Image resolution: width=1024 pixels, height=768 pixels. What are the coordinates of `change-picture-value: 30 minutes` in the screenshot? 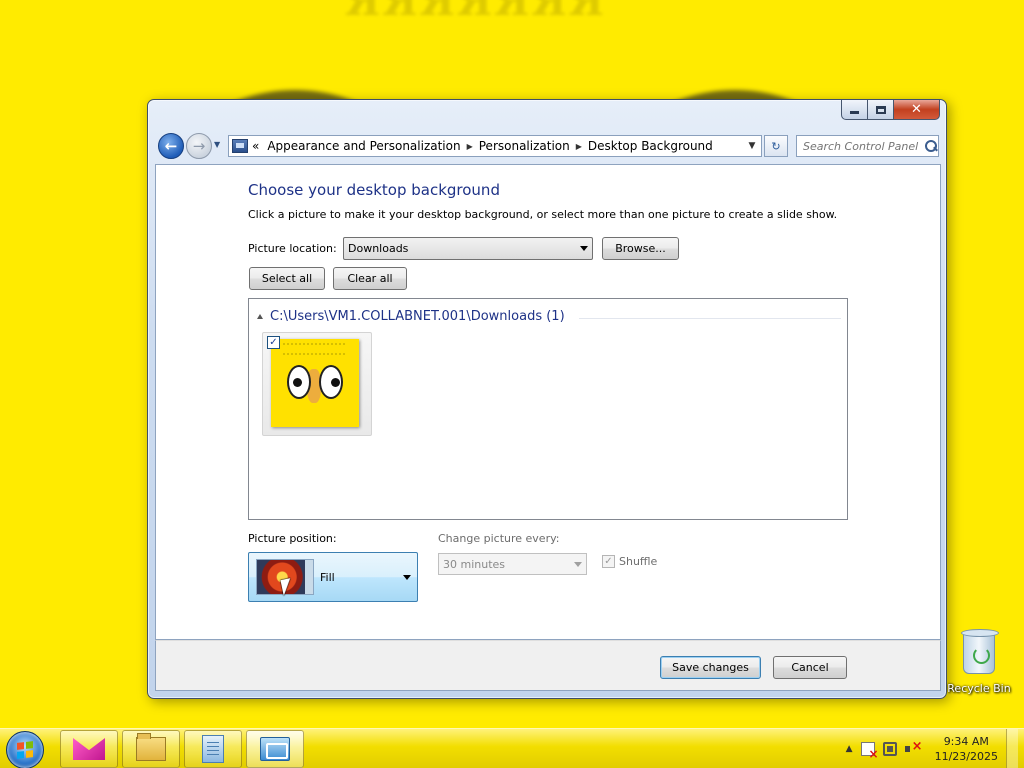 It's located at (474, 564).